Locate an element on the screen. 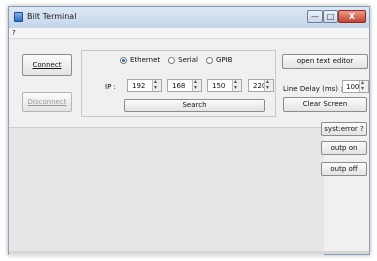  open-text-editor-button: open text editor is located at coordinates (325, 61).